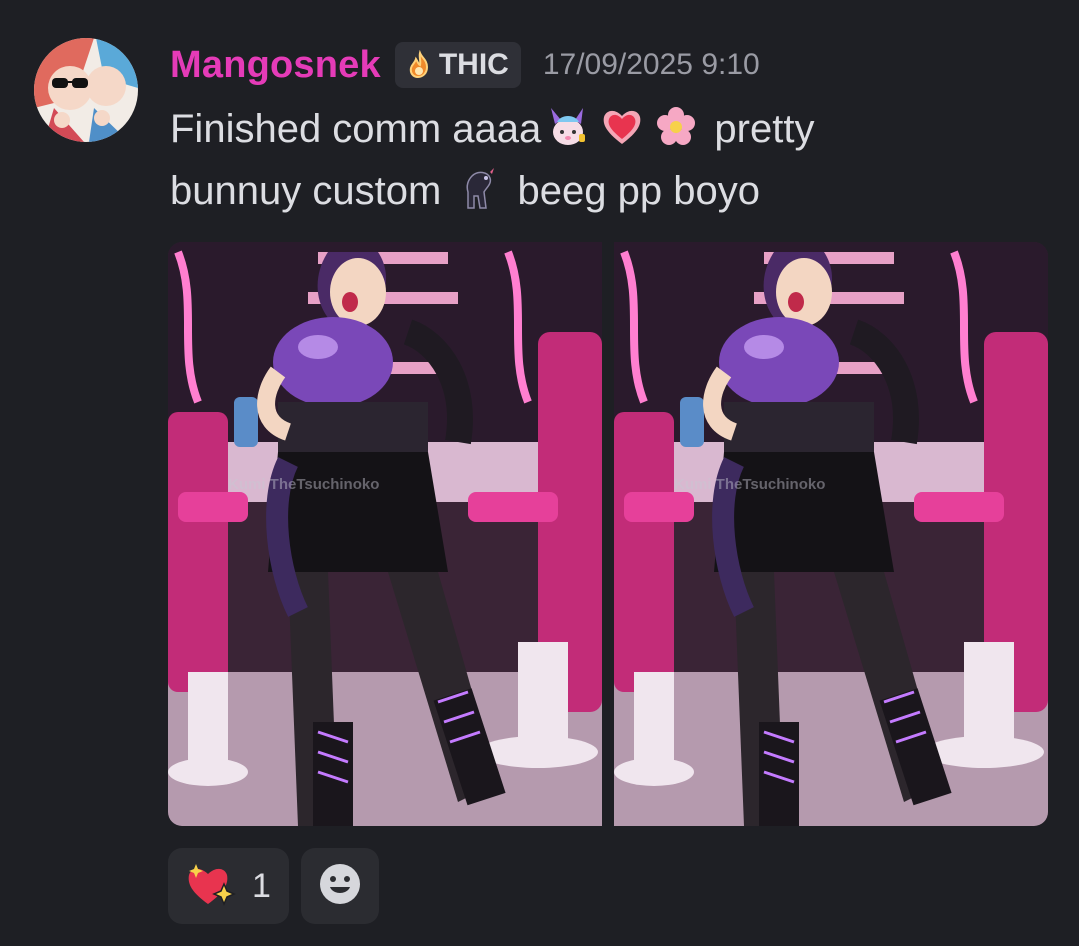 The image size is (1079, 946). I want to click on bunny-custom-emoji, so click(568, 127).